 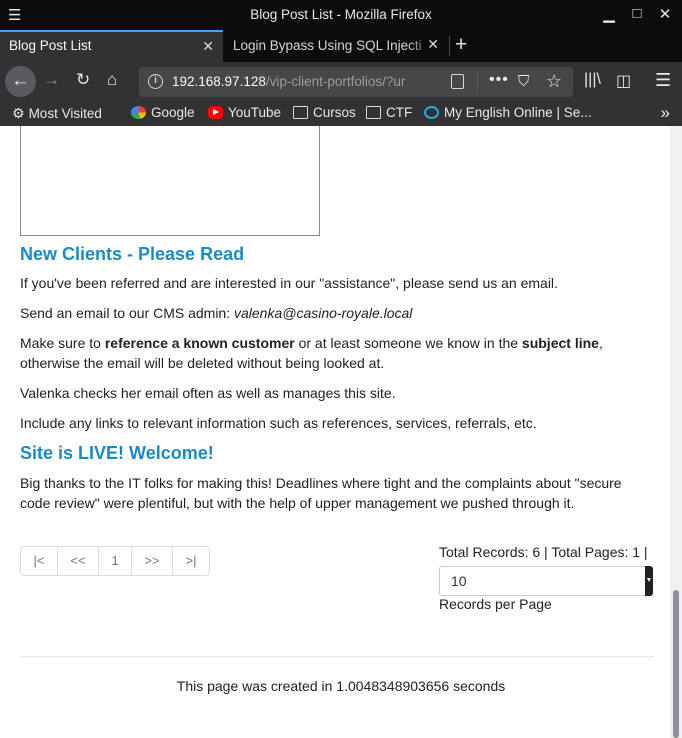 I want to click on page-actions-icon: •••, so click(x=499, y=80).